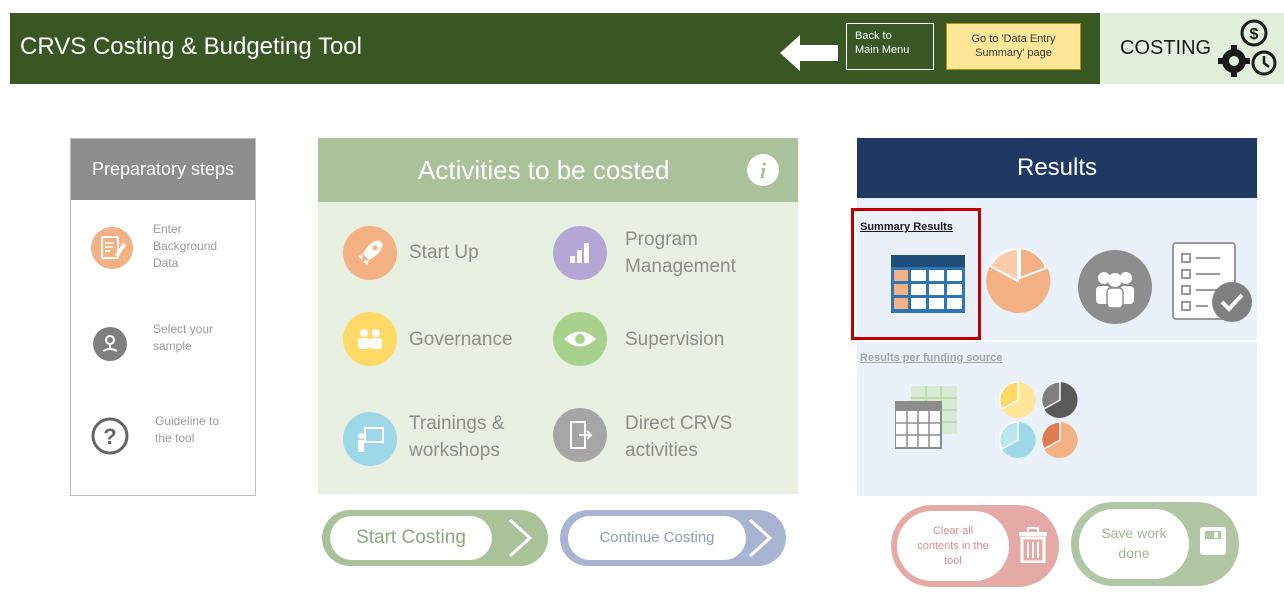  What do you see at coordinates (809, 53) in the screenshot?
I see `back-arrow-icon` at bounding box center [809, 53].